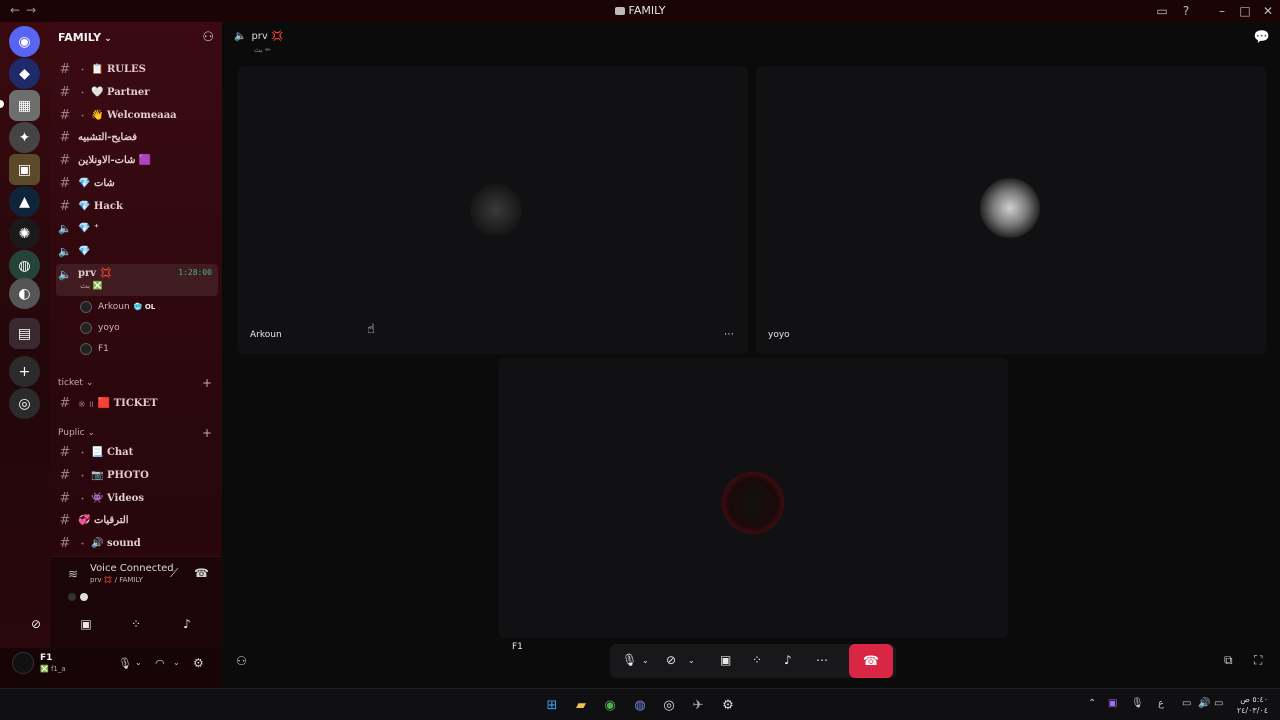  What do you see at coordinates (137, 543) in the screenshot?
I see `channel-item: # ・ 🔊 sound` at bounding box center [137, 543].